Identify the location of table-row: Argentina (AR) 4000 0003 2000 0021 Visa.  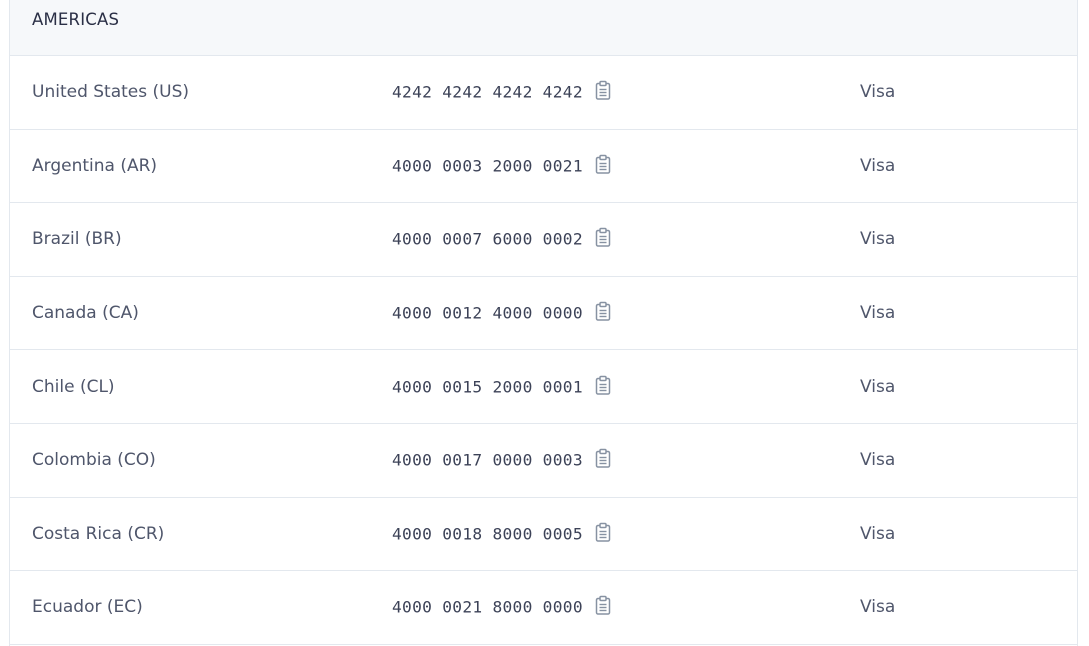
(543, 167).